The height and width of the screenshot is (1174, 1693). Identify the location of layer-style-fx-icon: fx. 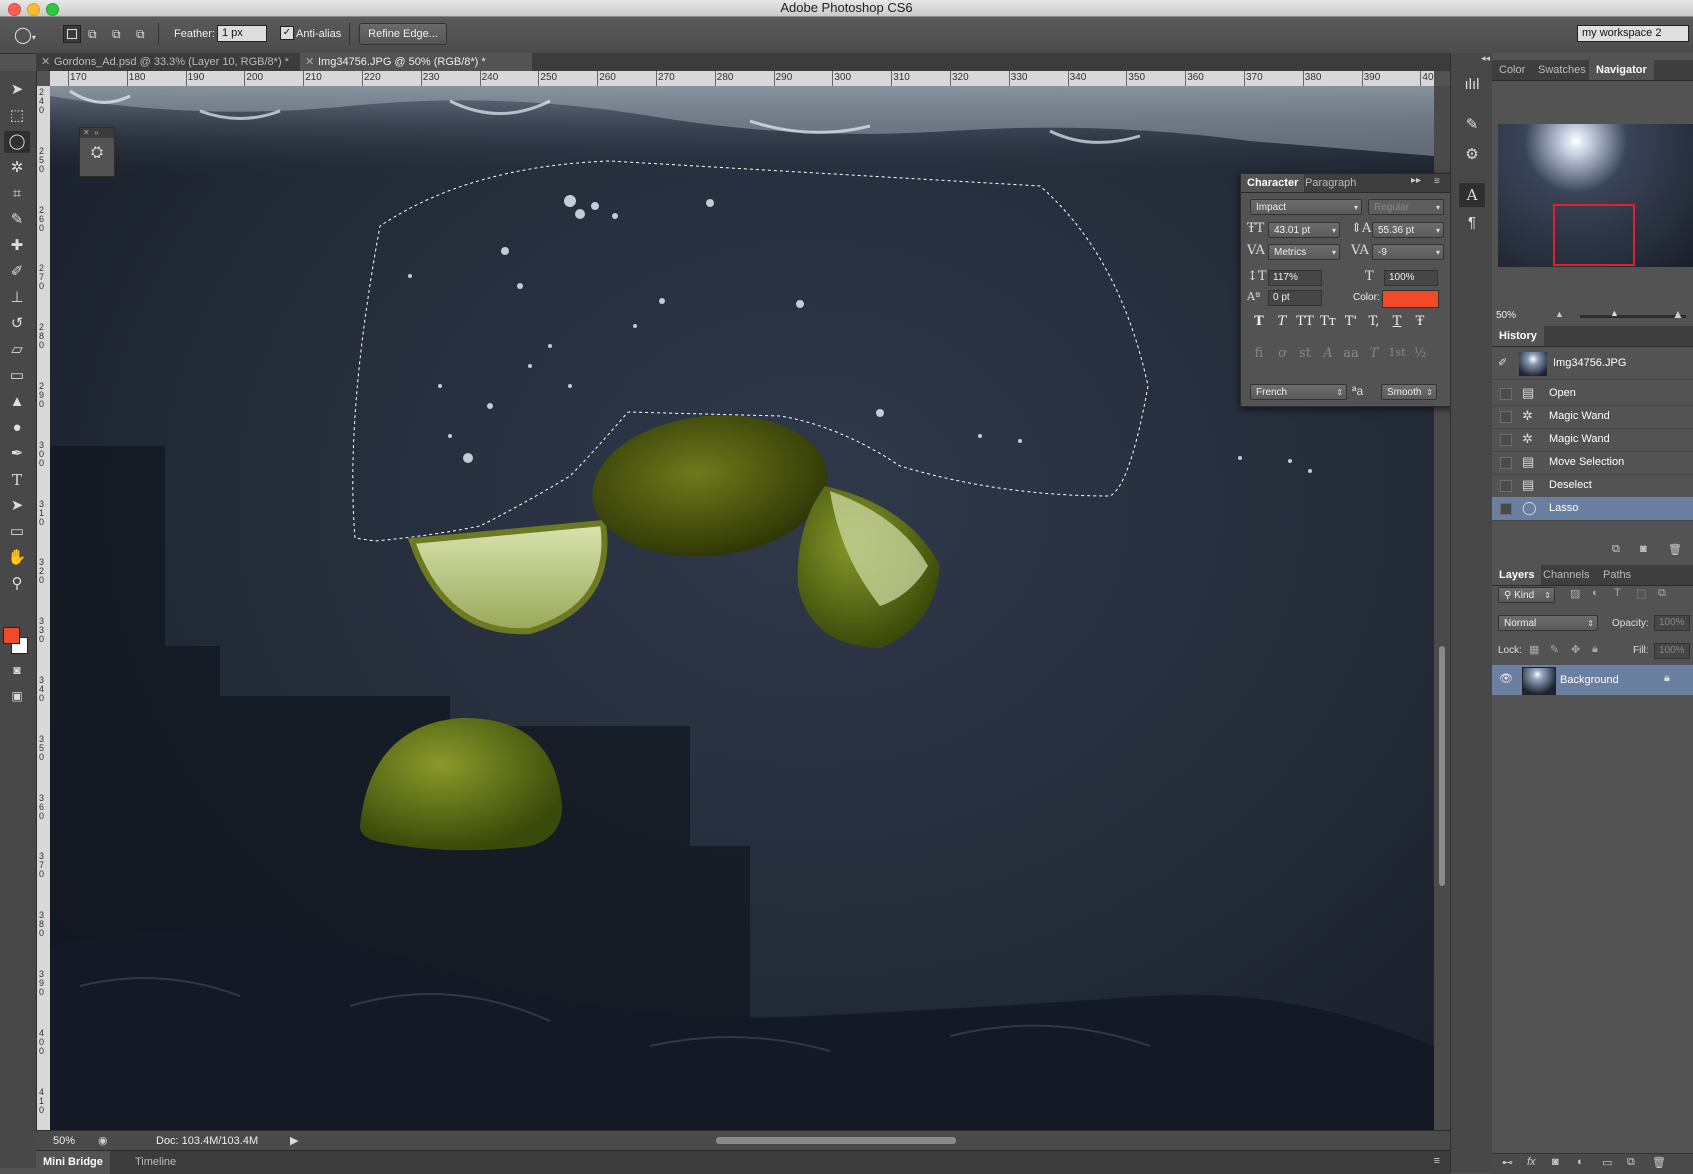
(1531, 1162).